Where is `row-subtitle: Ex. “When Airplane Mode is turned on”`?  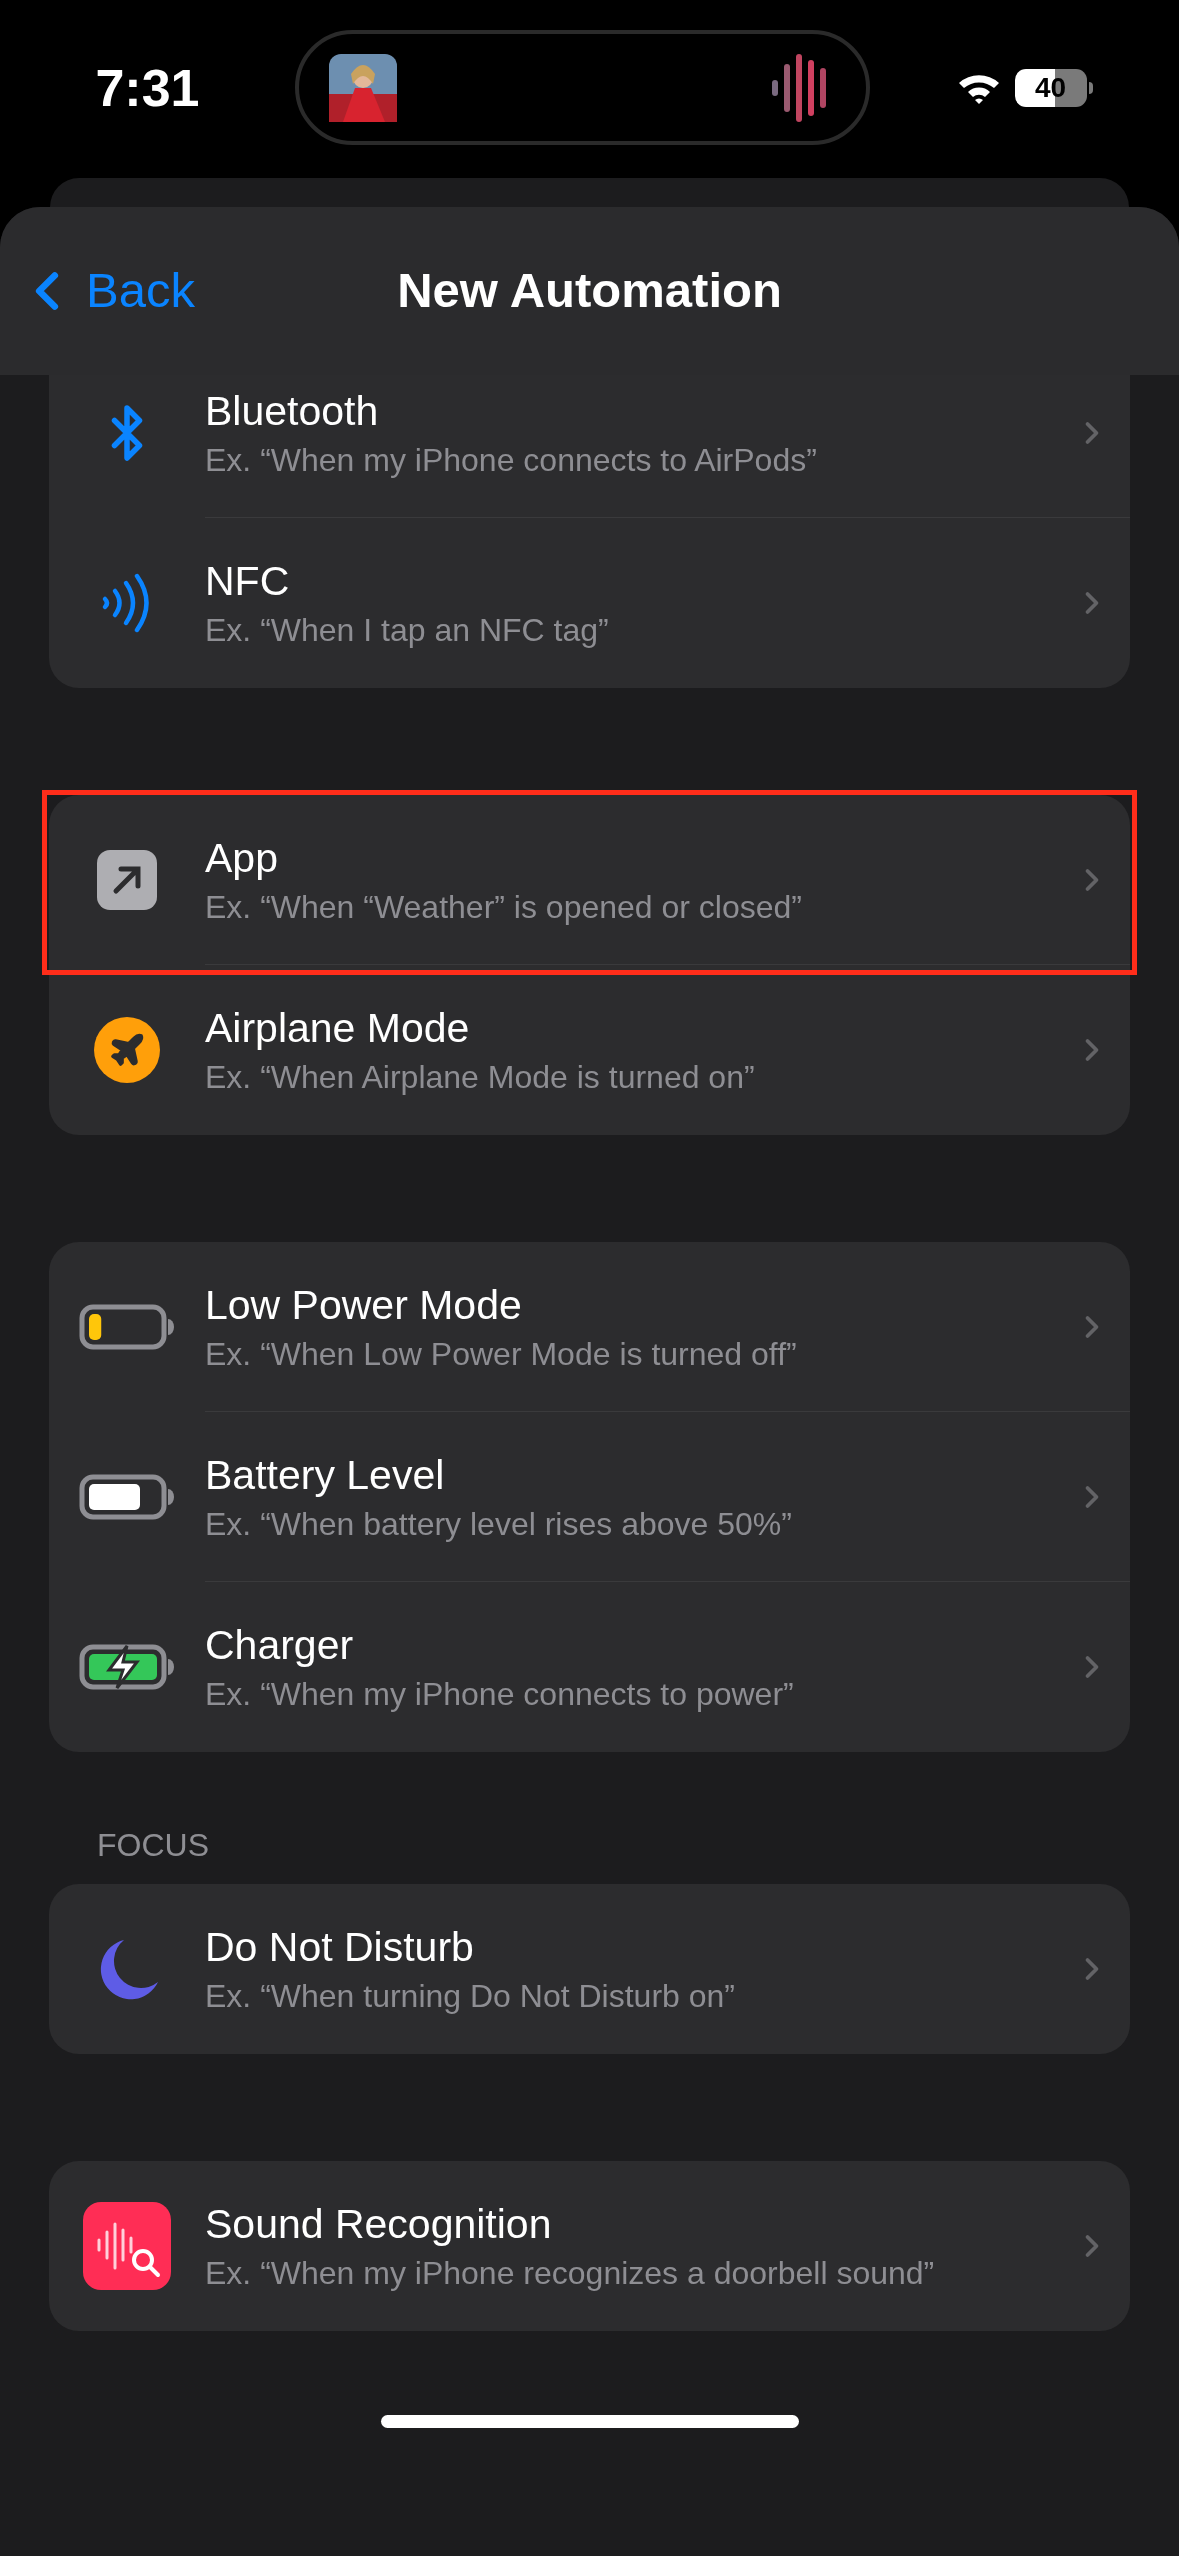 row-subtitle: Ex. “When Airplane Mode is turned on” is located at coordinates (480, 1077).